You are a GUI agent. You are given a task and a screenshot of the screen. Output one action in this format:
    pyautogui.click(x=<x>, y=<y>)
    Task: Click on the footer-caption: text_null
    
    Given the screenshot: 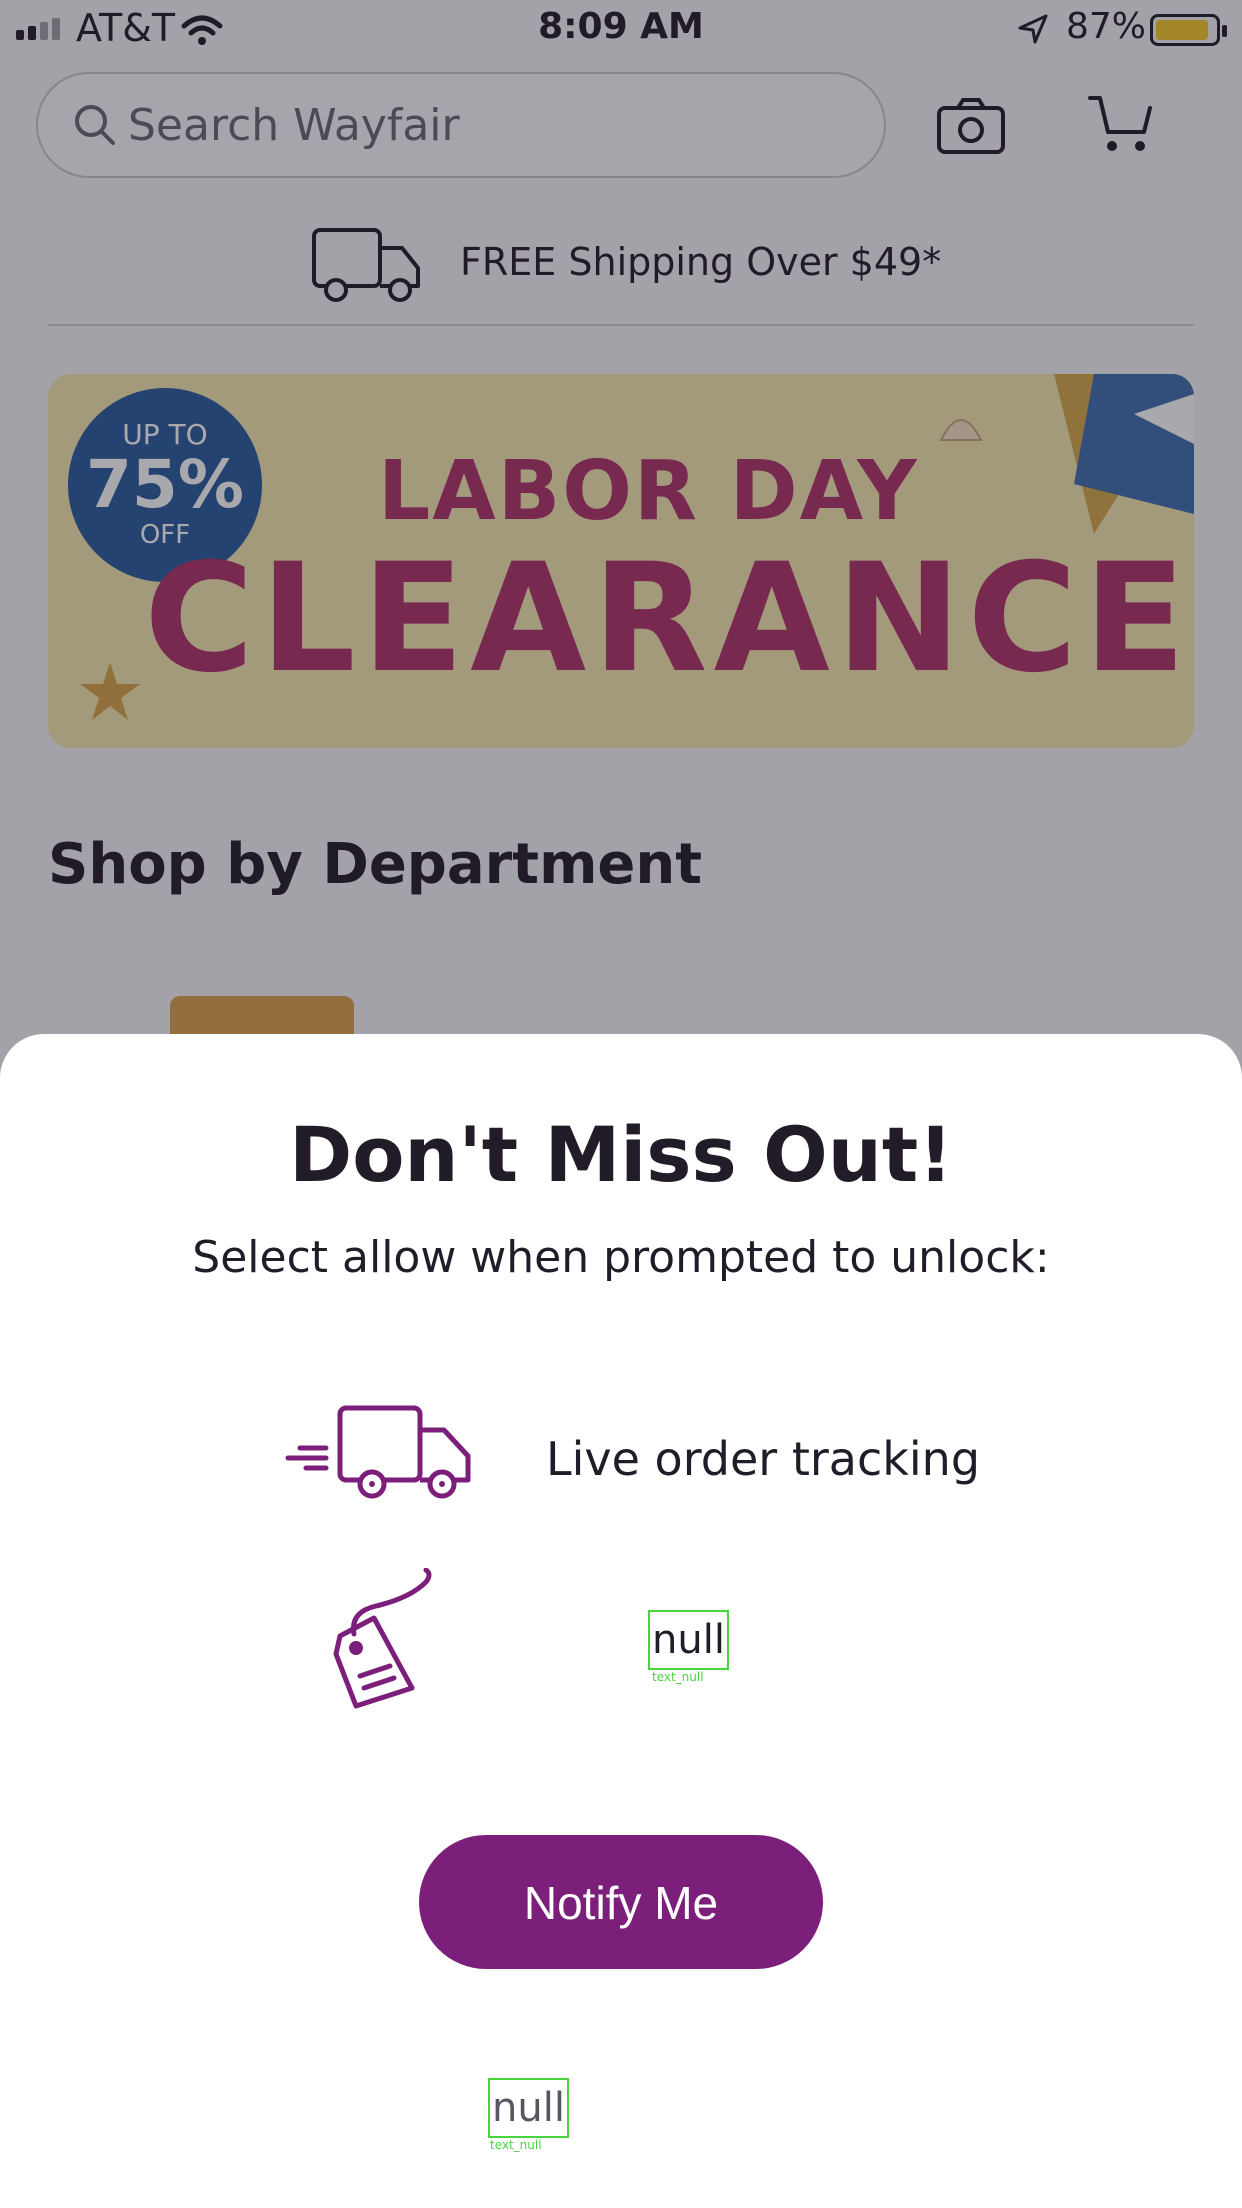 What is the action you would take?
    pyautogui.click(x=516, y=2145)
    